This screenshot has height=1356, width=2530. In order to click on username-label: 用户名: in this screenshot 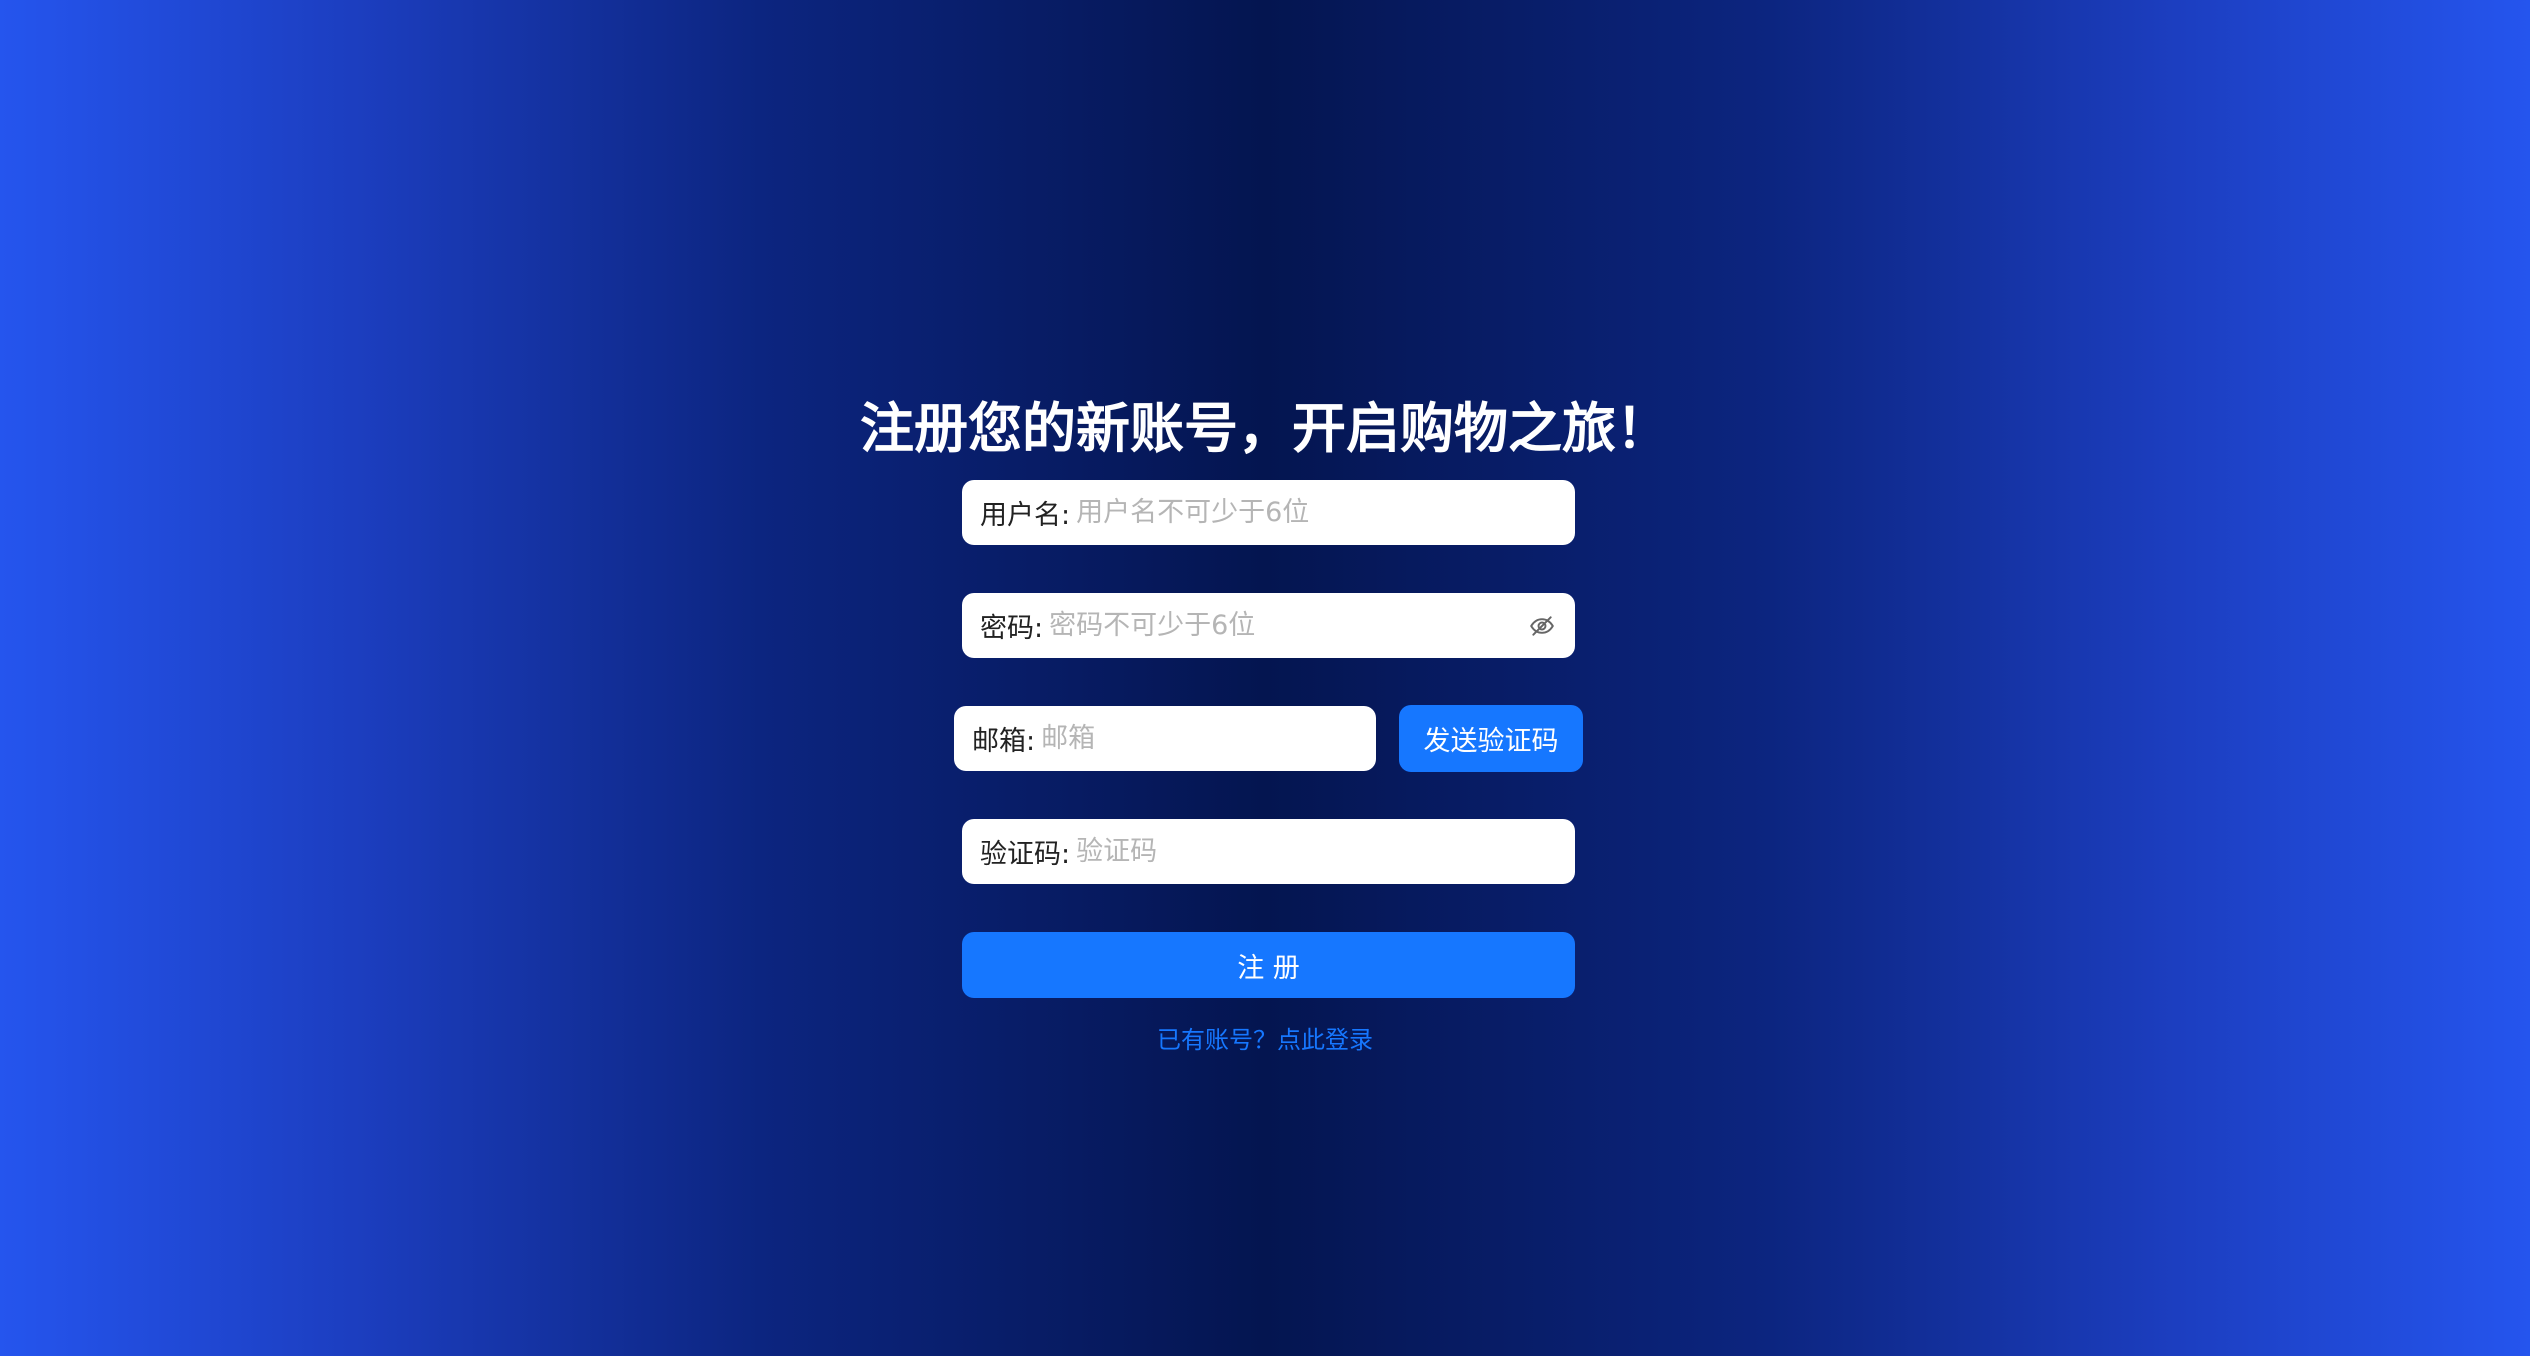, I will do `click(1025, 515)`.